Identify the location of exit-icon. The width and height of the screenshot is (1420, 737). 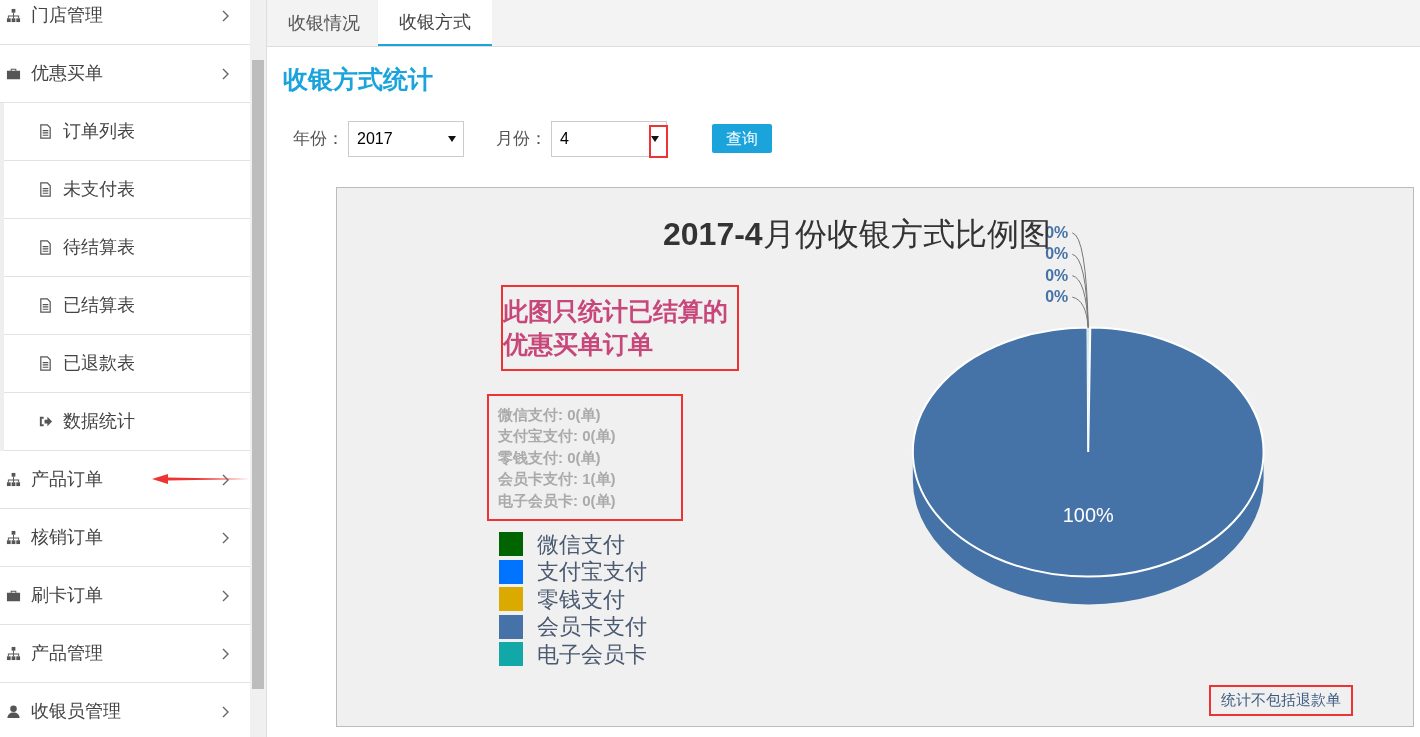
(45, 421).